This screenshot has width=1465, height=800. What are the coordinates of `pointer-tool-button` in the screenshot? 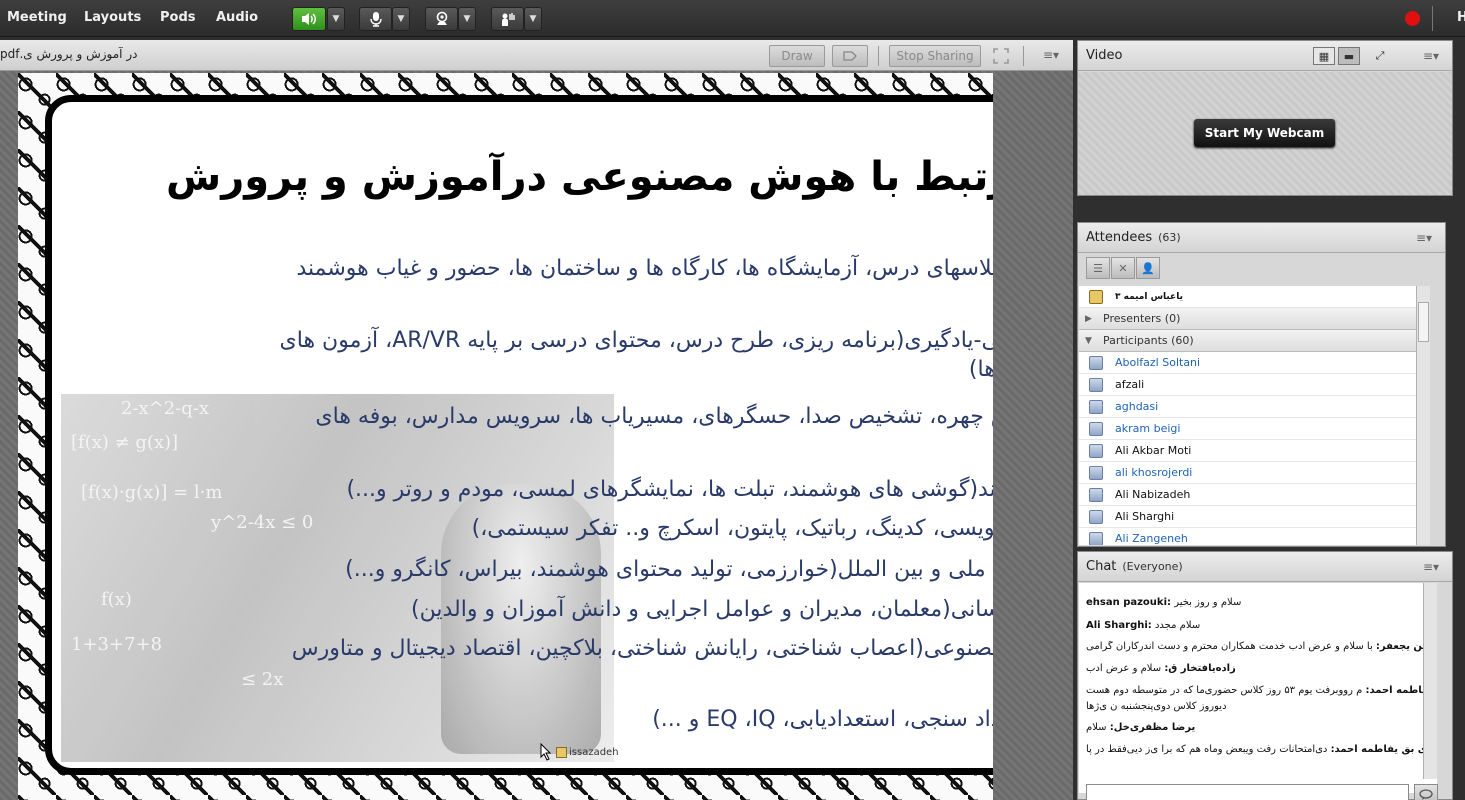 It's located at (850, 56).